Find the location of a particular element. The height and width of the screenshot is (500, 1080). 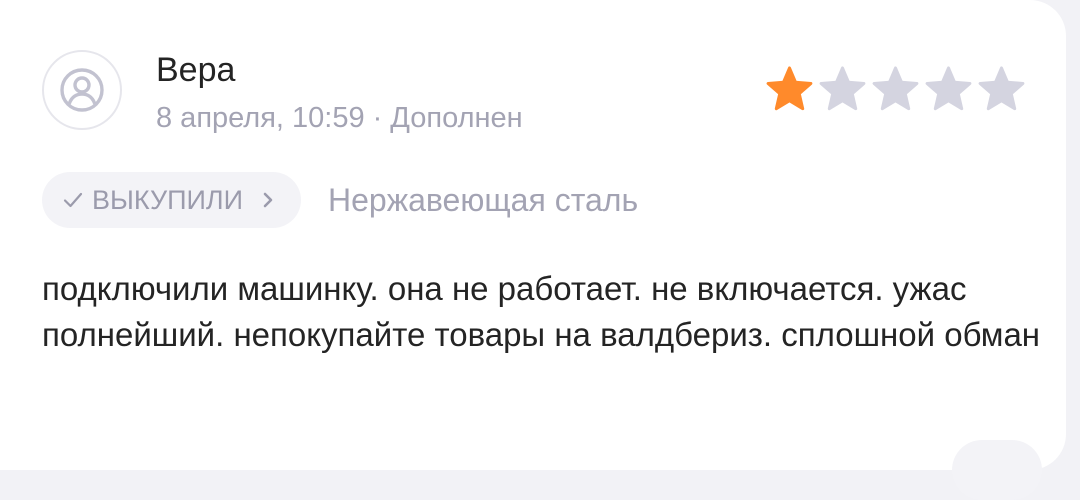

review-meta: 8 апреля, 10:59 · Дополнен is located at coordinates (339, 118).